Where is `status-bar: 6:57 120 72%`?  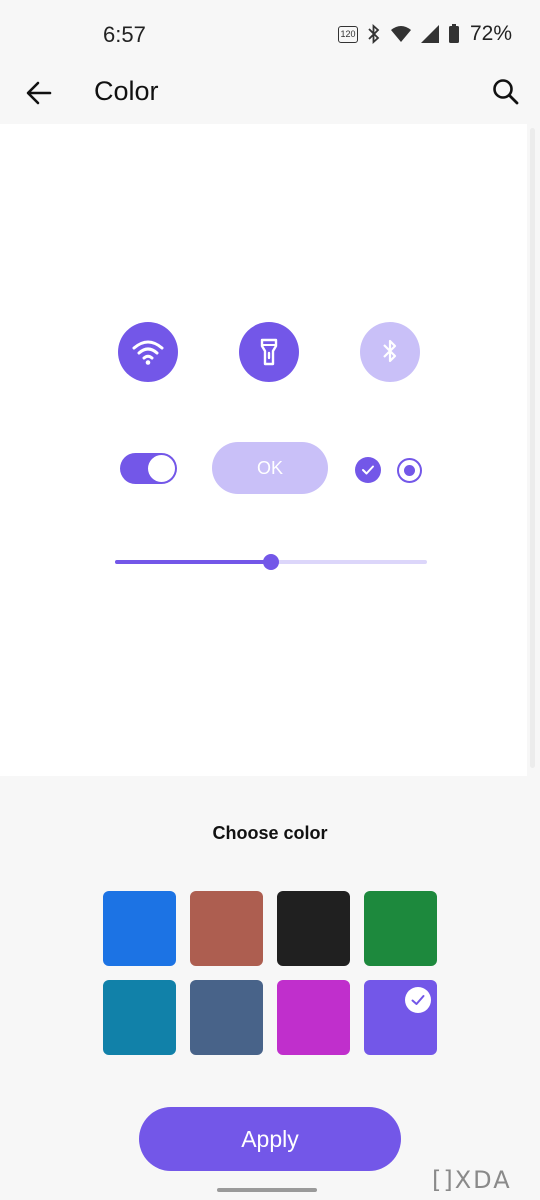 status-bar: 6:57 120 72% is located at coordinates (270, 35).